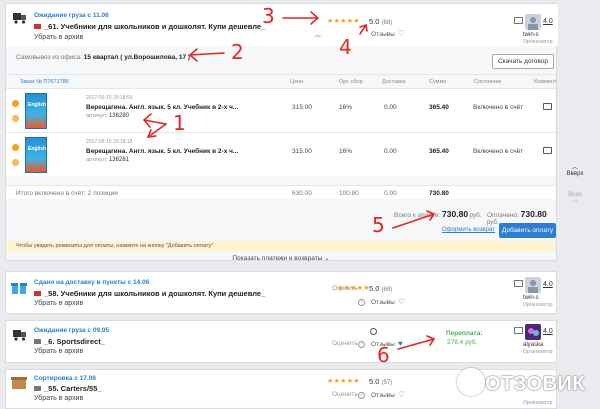  I want to click on show-payments-toggle: Показать платежи и возвраты ⌄, so click(281, 258).